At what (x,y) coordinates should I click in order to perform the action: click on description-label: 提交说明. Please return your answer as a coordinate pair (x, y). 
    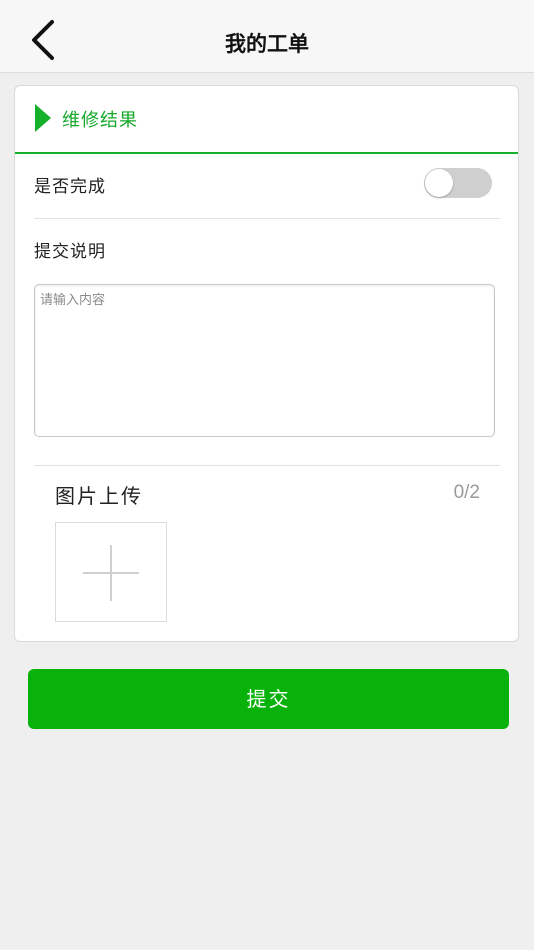
    Looking at the image, I should click on (70, 252).